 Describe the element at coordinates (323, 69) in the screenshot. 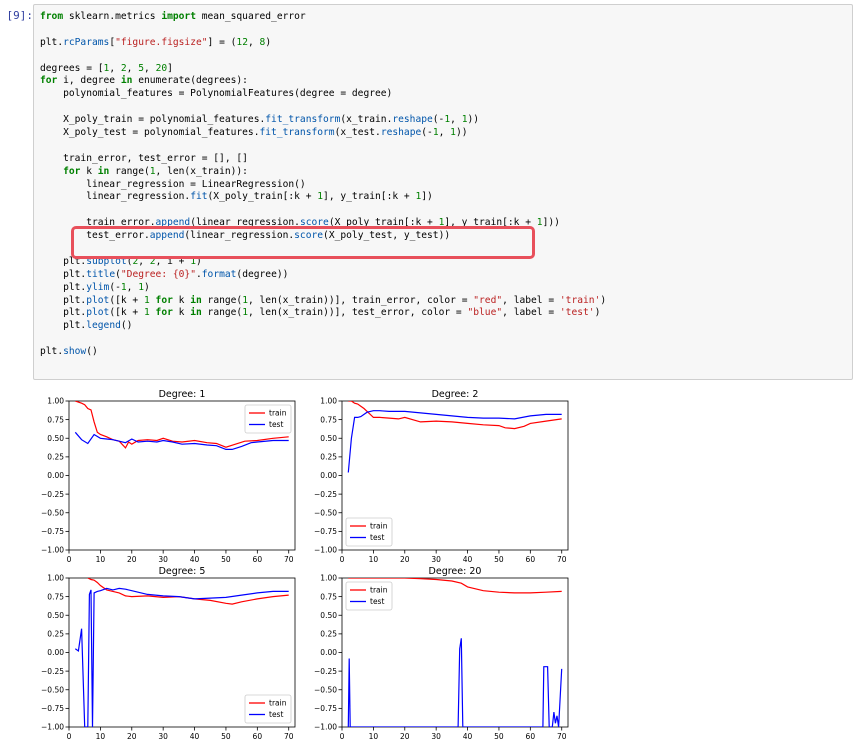

I see `code-line: degrees = [1, 2, 5, 20]` at that location.